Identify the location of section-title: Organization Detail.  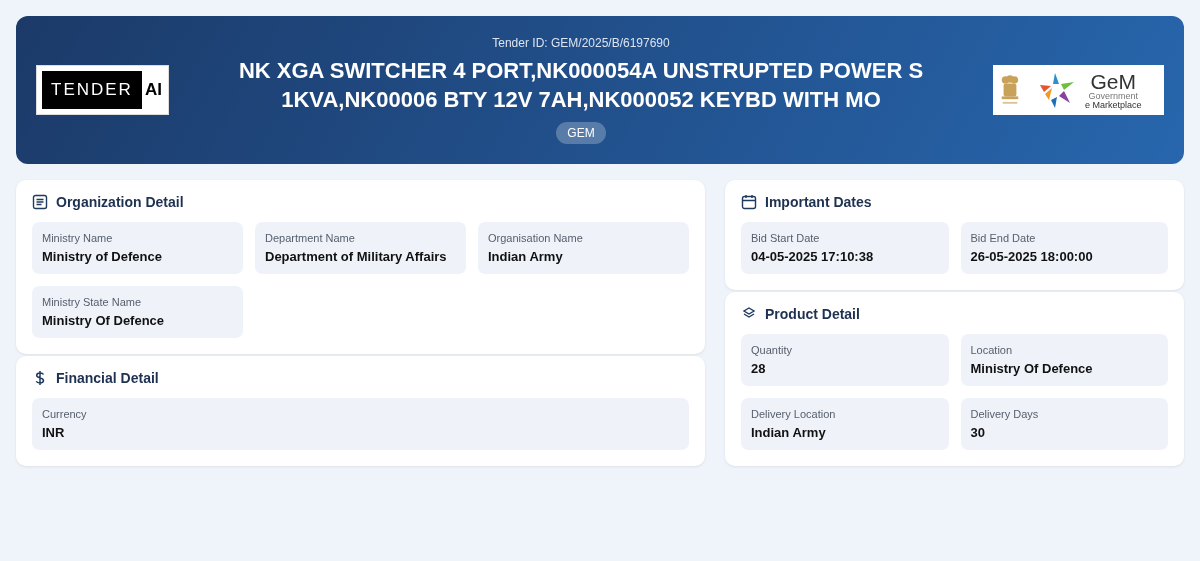
(120, 202).